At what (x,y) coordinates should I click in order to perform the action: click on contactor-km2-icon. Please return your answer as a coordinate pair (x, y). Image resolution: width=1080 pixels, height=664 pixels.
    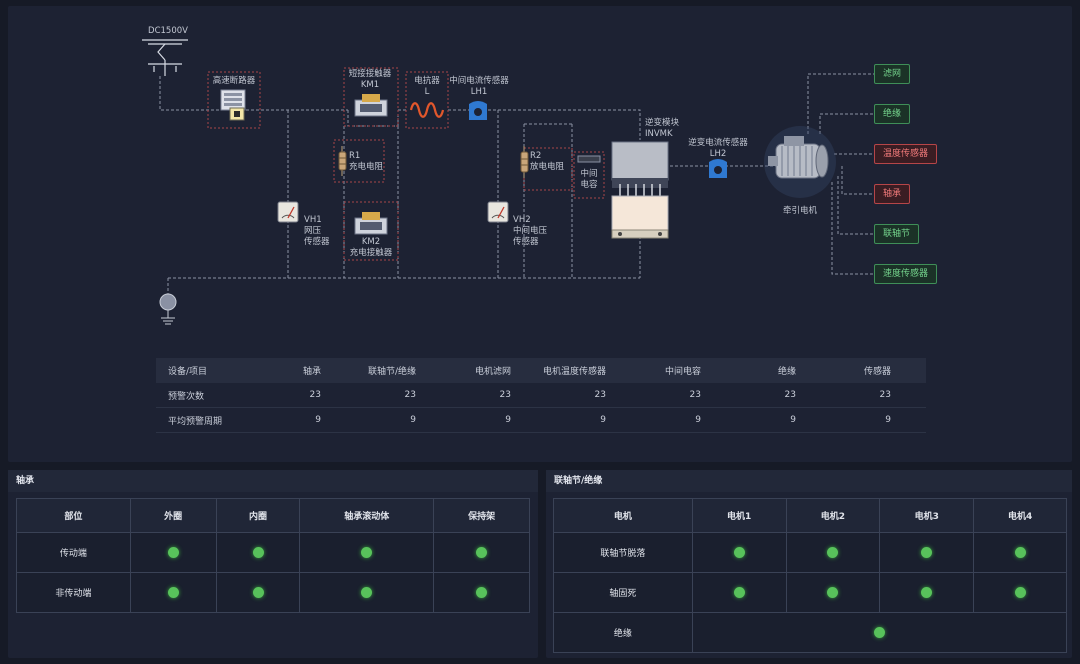
    Looking at the image, I should click on (371, 223).